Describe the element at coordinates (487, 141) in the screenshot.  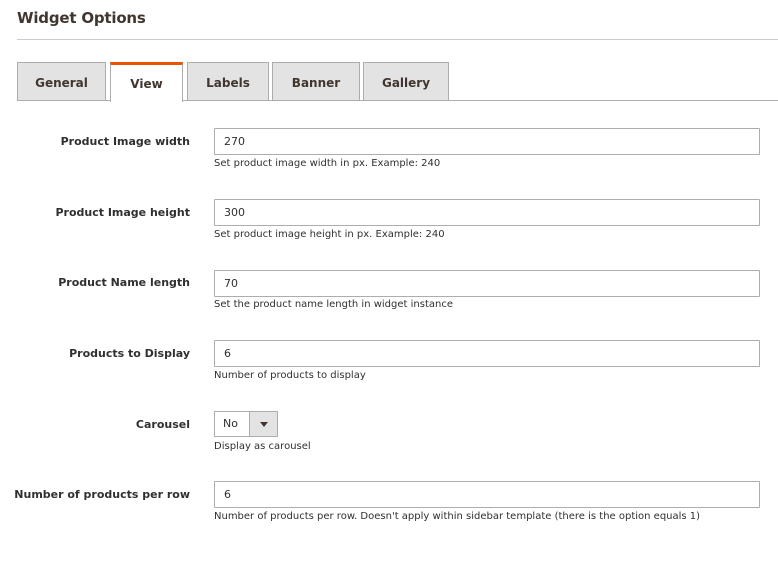
I see `image-width-input` at that location.